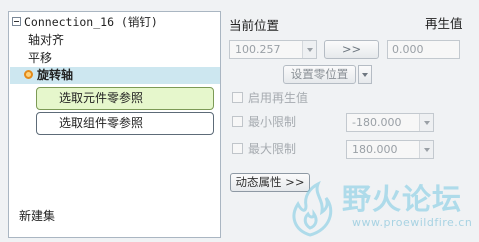 The image size is (479, 242). Describe the element at coordinates (237, 97) in the screenshot. I see `enable-regen-checkbox` at that location.